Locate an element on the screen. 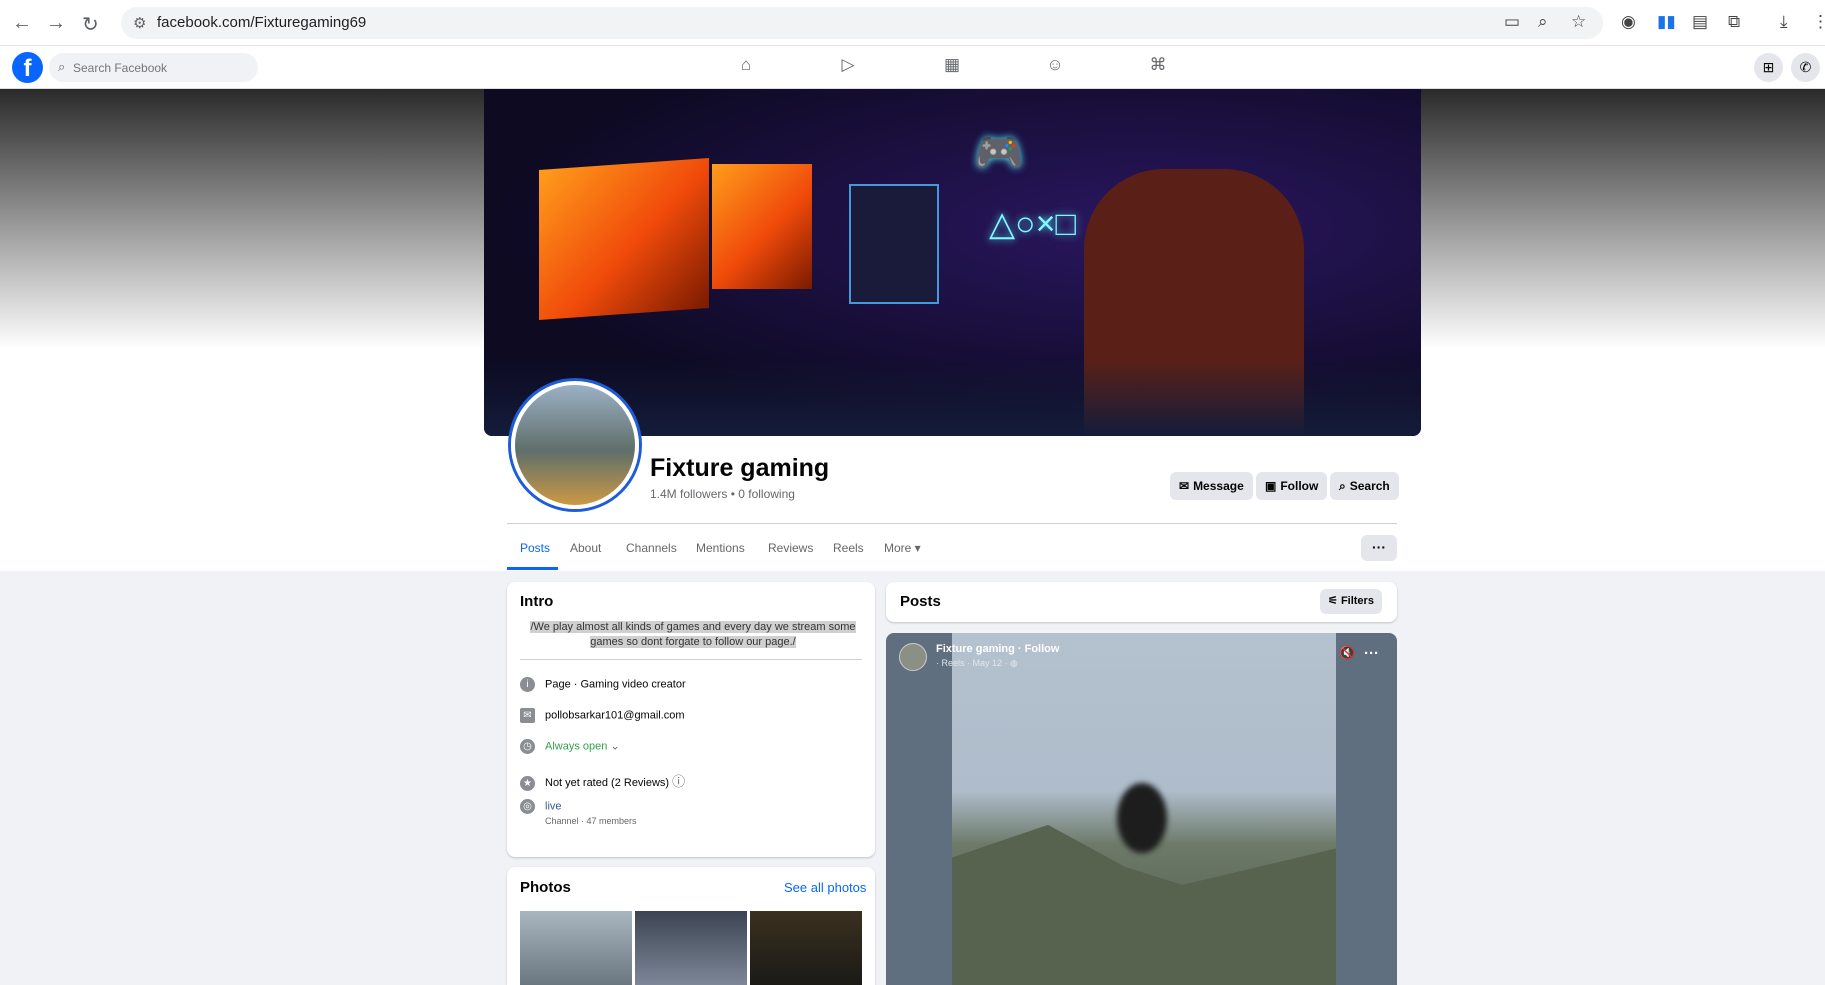 Image resolution: width=1825 pixels, height=985 pixels. reel-smoke is located at coordinates (1142, 818).